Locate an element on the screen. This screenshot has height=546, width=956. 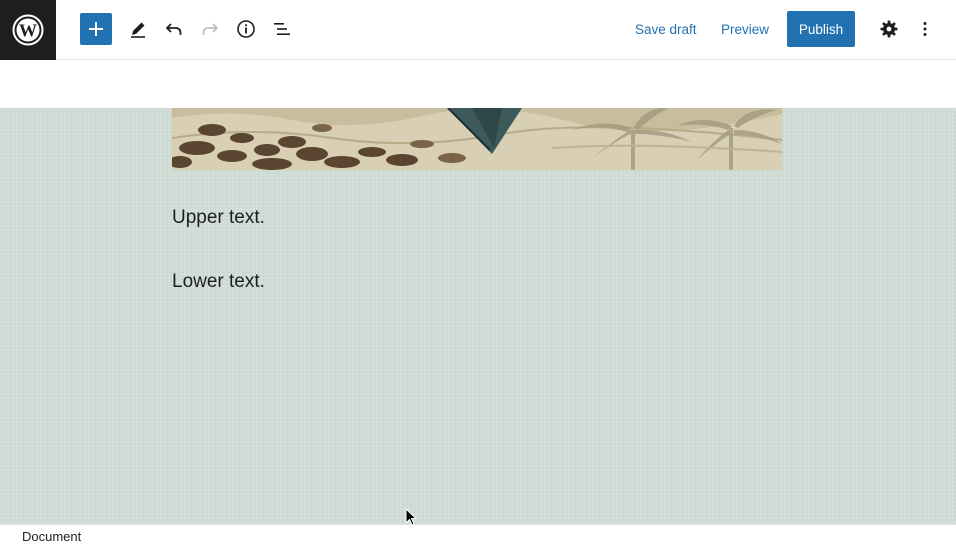
wordpress-icon: W is located at coordinates (28, 30).